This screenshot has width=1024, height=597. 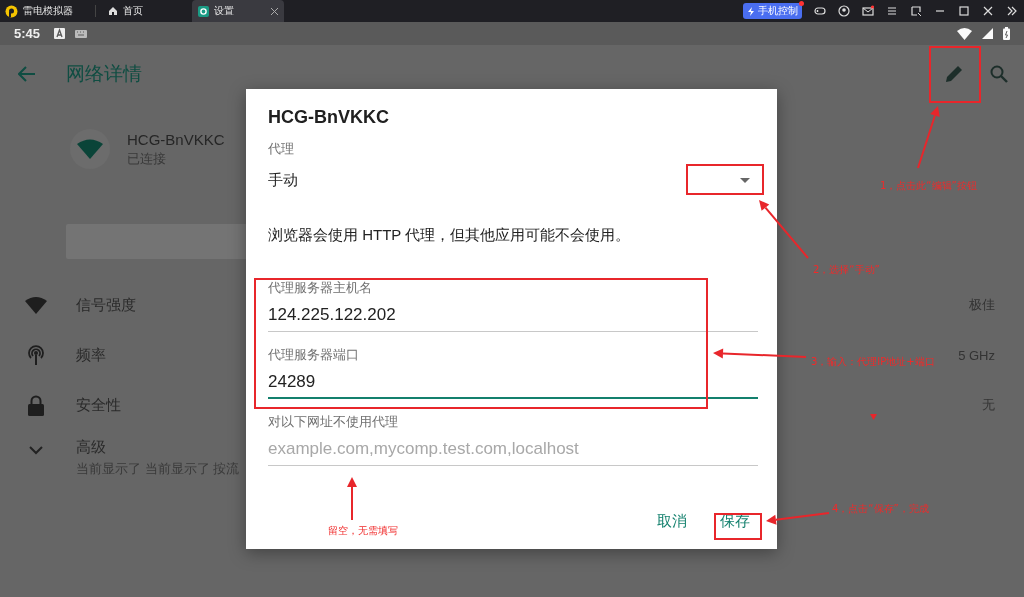 I want to click on maximize-icon, so click(x=964, y=11).